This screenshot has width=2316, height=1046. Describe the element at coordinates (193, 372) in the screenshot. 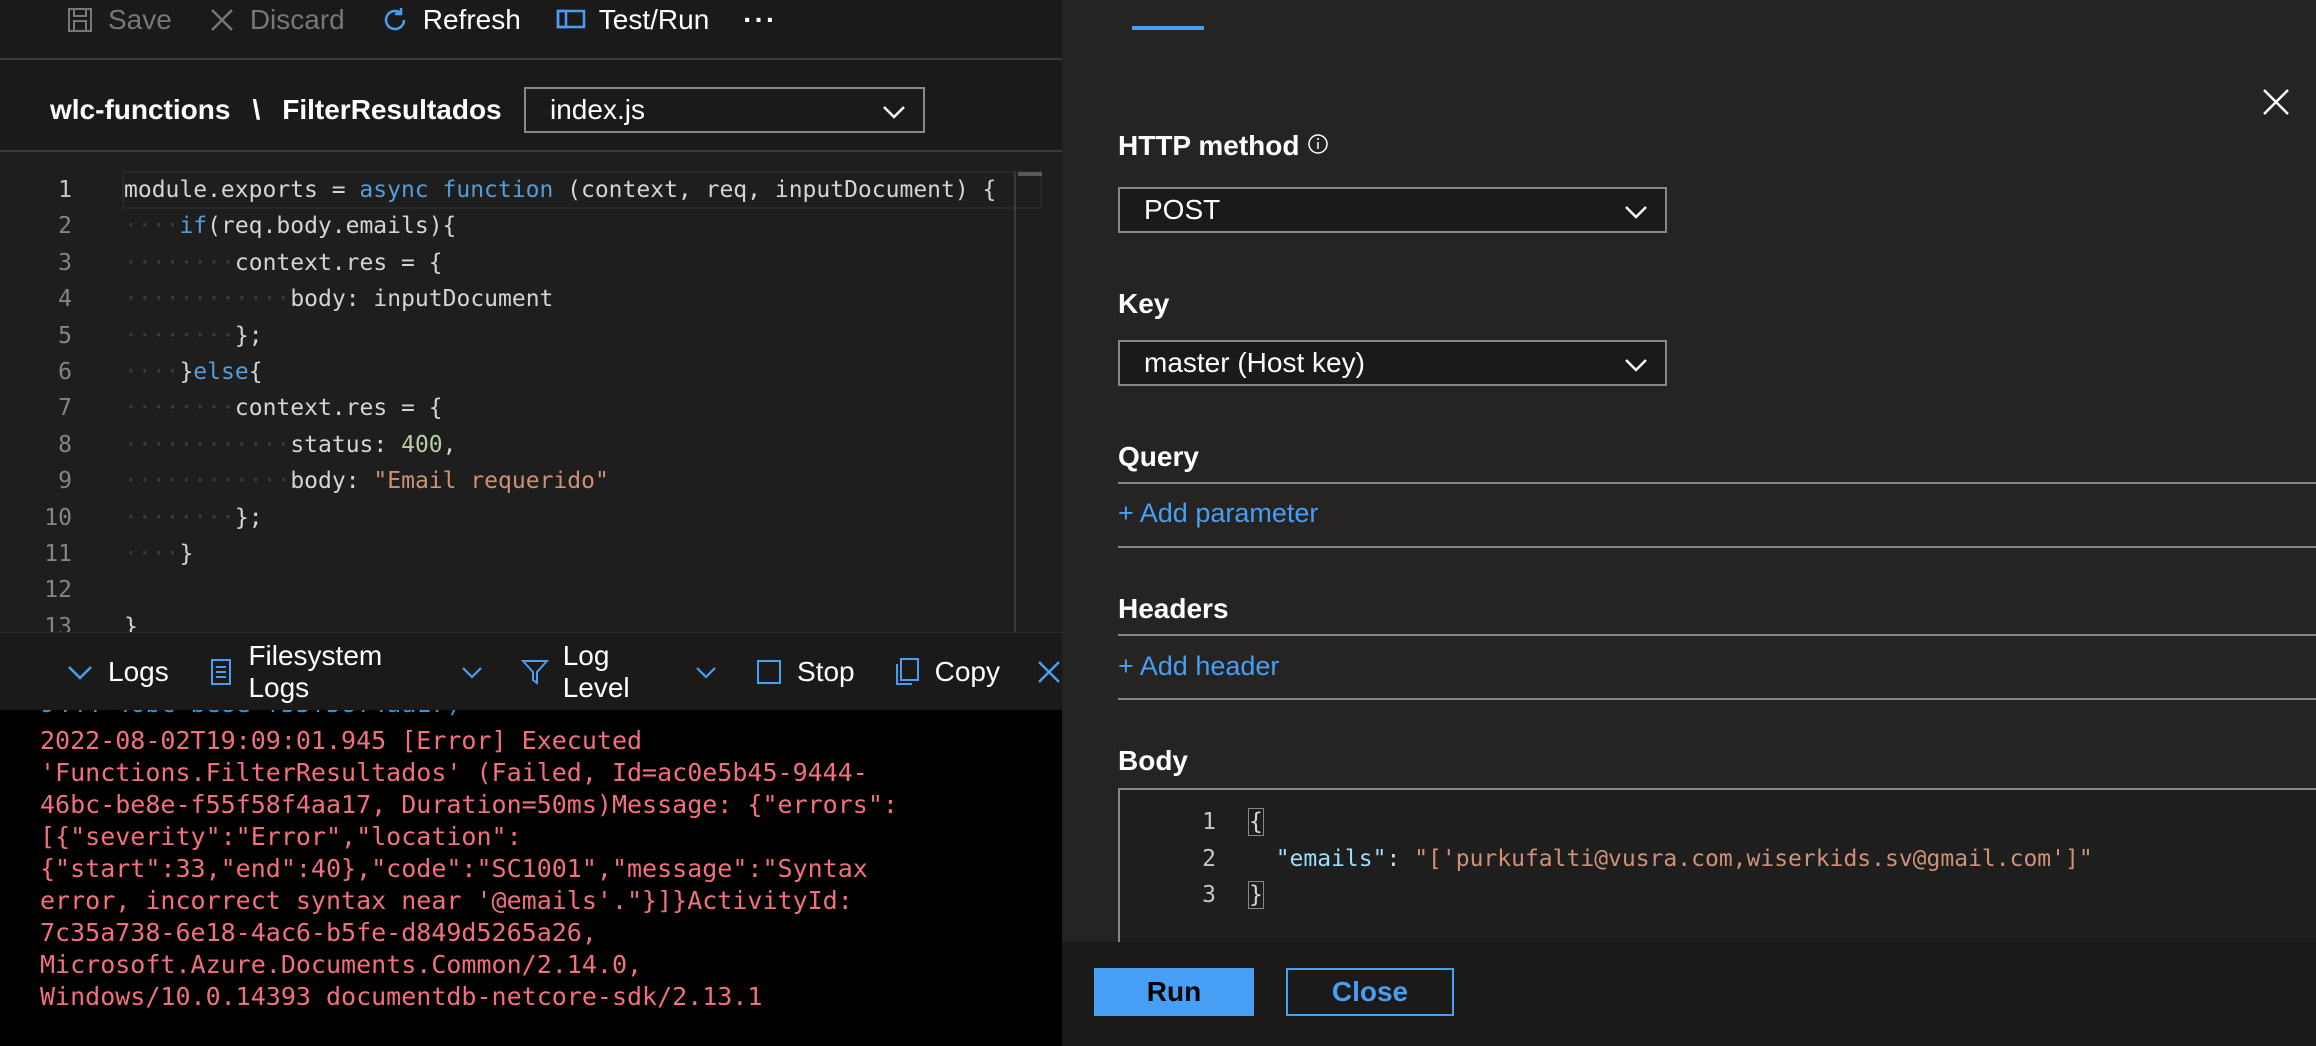

I see `code-text: ····}else{` at that location.